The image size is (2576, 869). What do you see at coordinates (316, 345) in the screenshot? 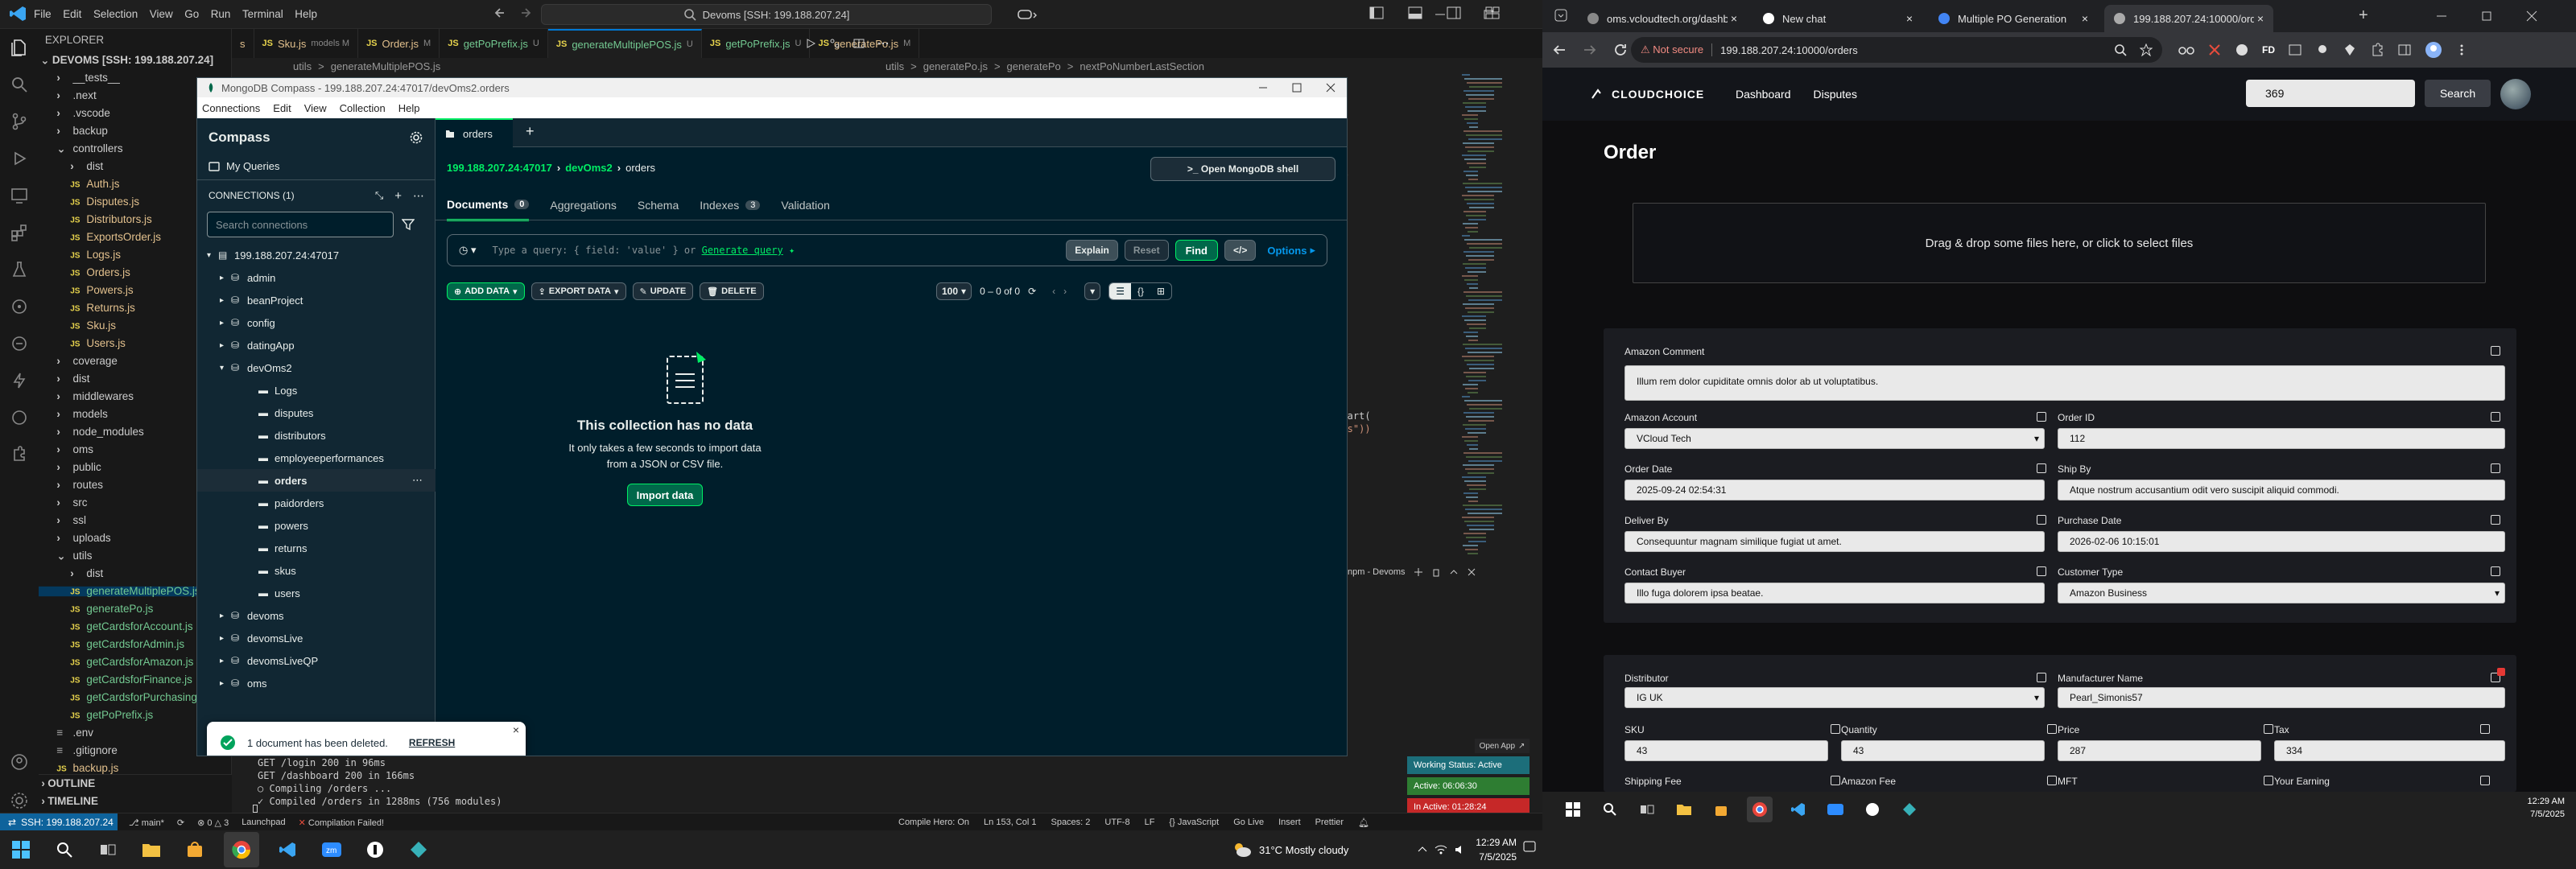
I see `tree-item: ▸ ⛁ datingApp` at bounding box center [316, 345].